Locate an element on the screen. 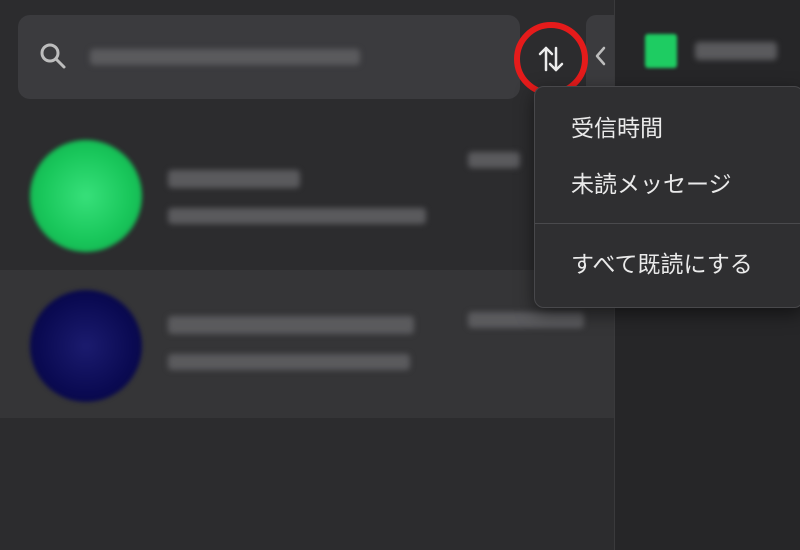 The height and width of the screenshot is (550, 800). chat-title-blurred is located at coordinates (736, 51).